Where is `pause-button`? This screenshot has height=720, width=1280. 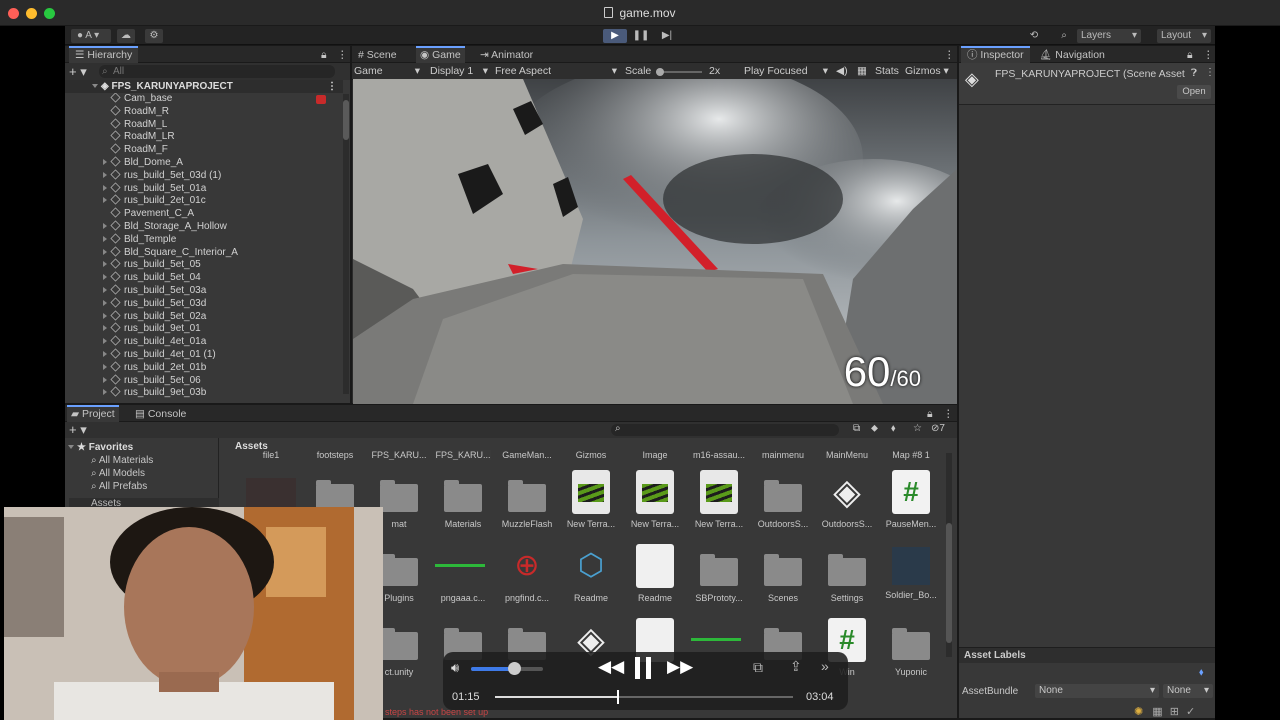 pause-button is located at coordinates (643, 668).